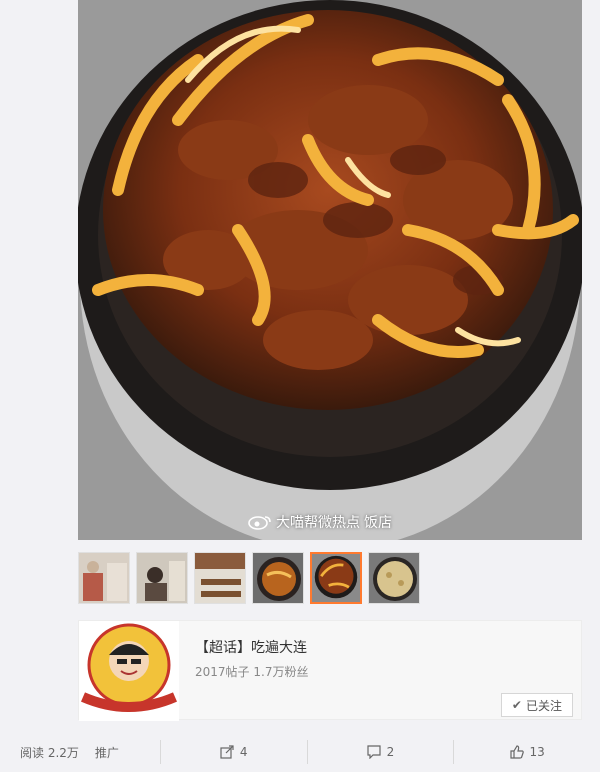 The height and width of the screenshot is (772, 600). I want to click on restaurant-interior-thumb, so click(104, 578).